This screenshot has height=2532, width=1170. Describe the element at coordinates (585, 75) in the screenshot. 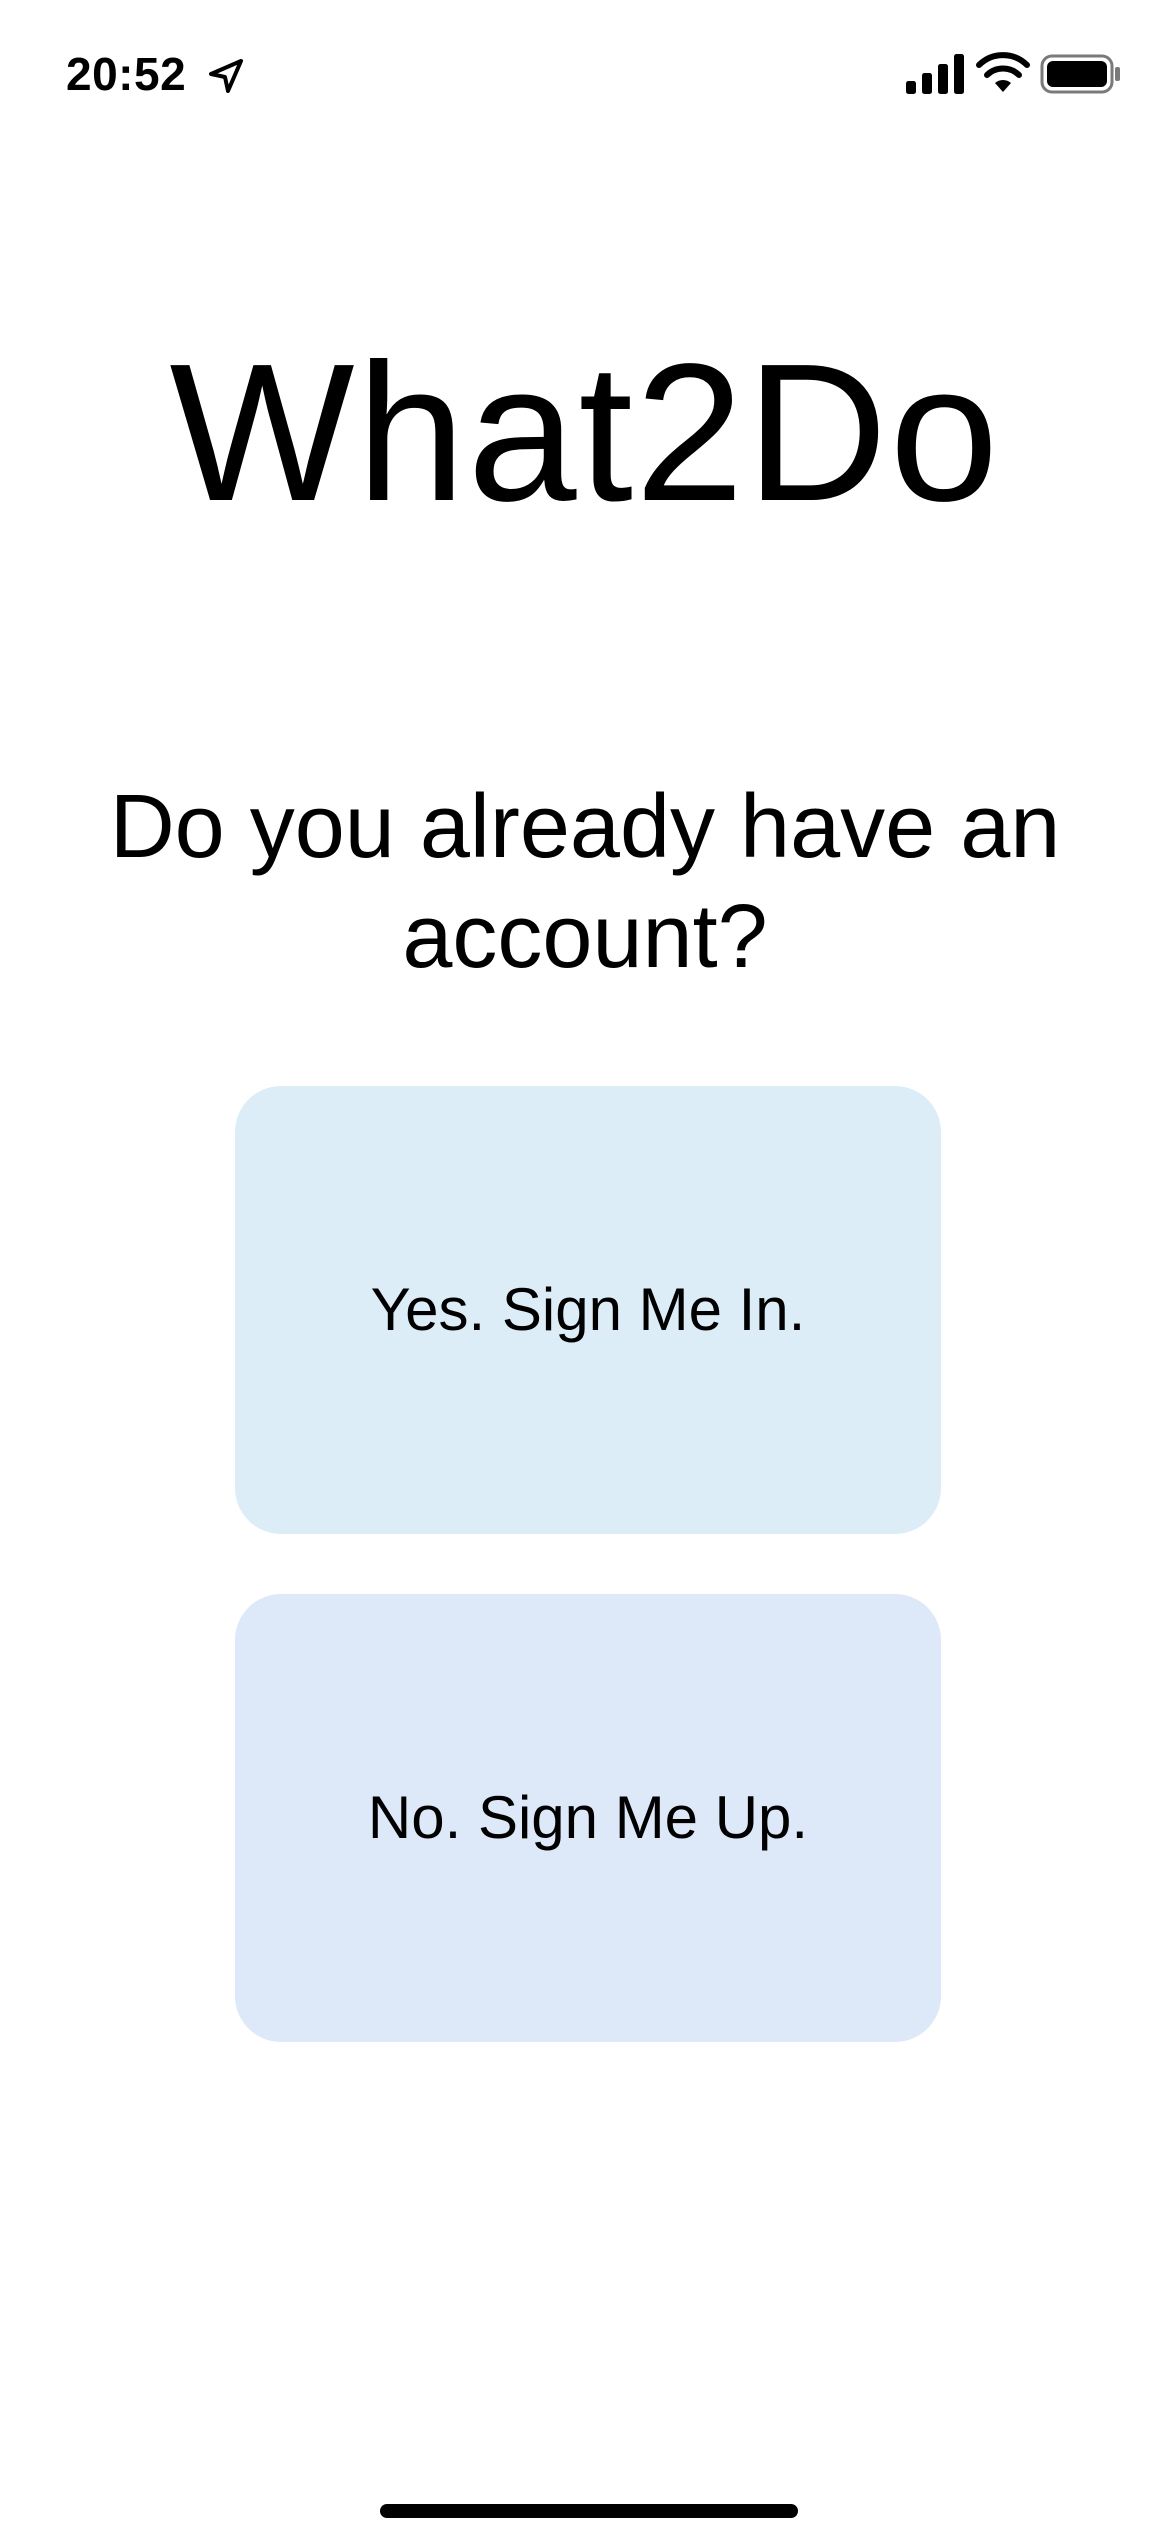

I see `status-bar: 20:52` at that location.